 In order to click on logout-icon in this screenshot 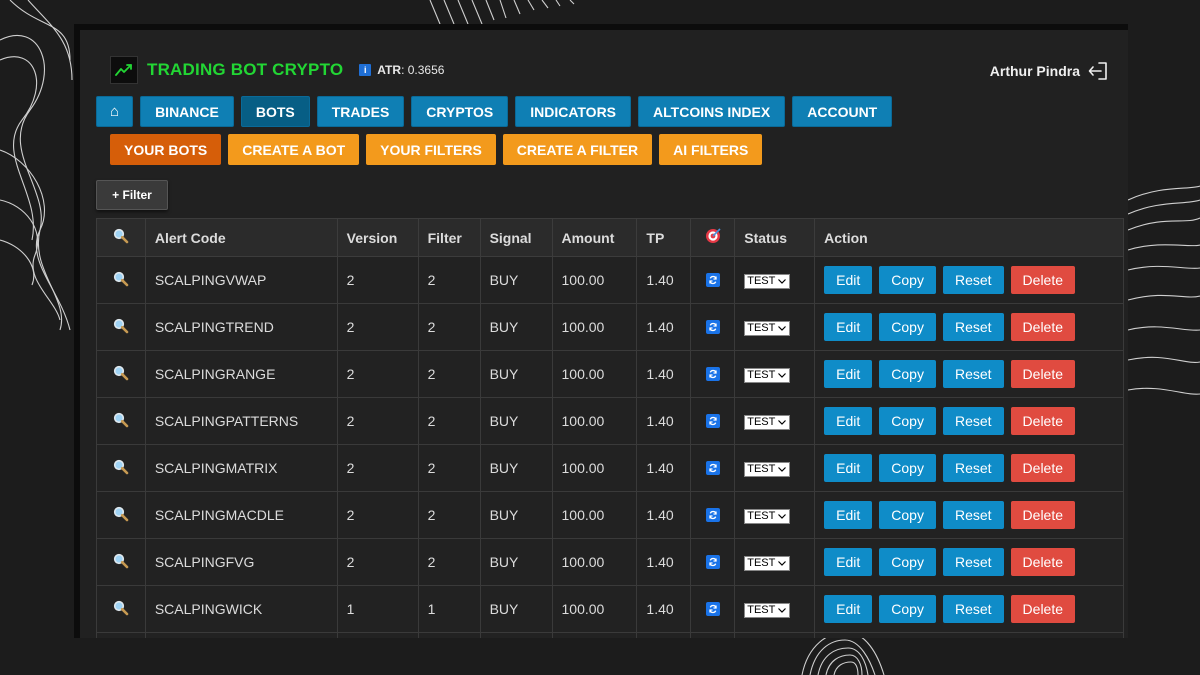, I will do `click(1098, 71)`.